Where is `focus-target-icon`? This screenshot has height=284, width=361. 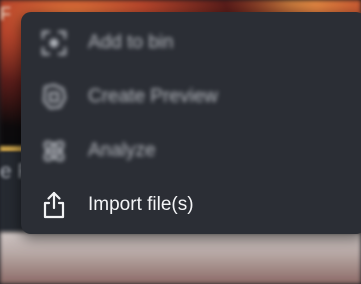
focus-target-icon is located at coordinates (54, 43).